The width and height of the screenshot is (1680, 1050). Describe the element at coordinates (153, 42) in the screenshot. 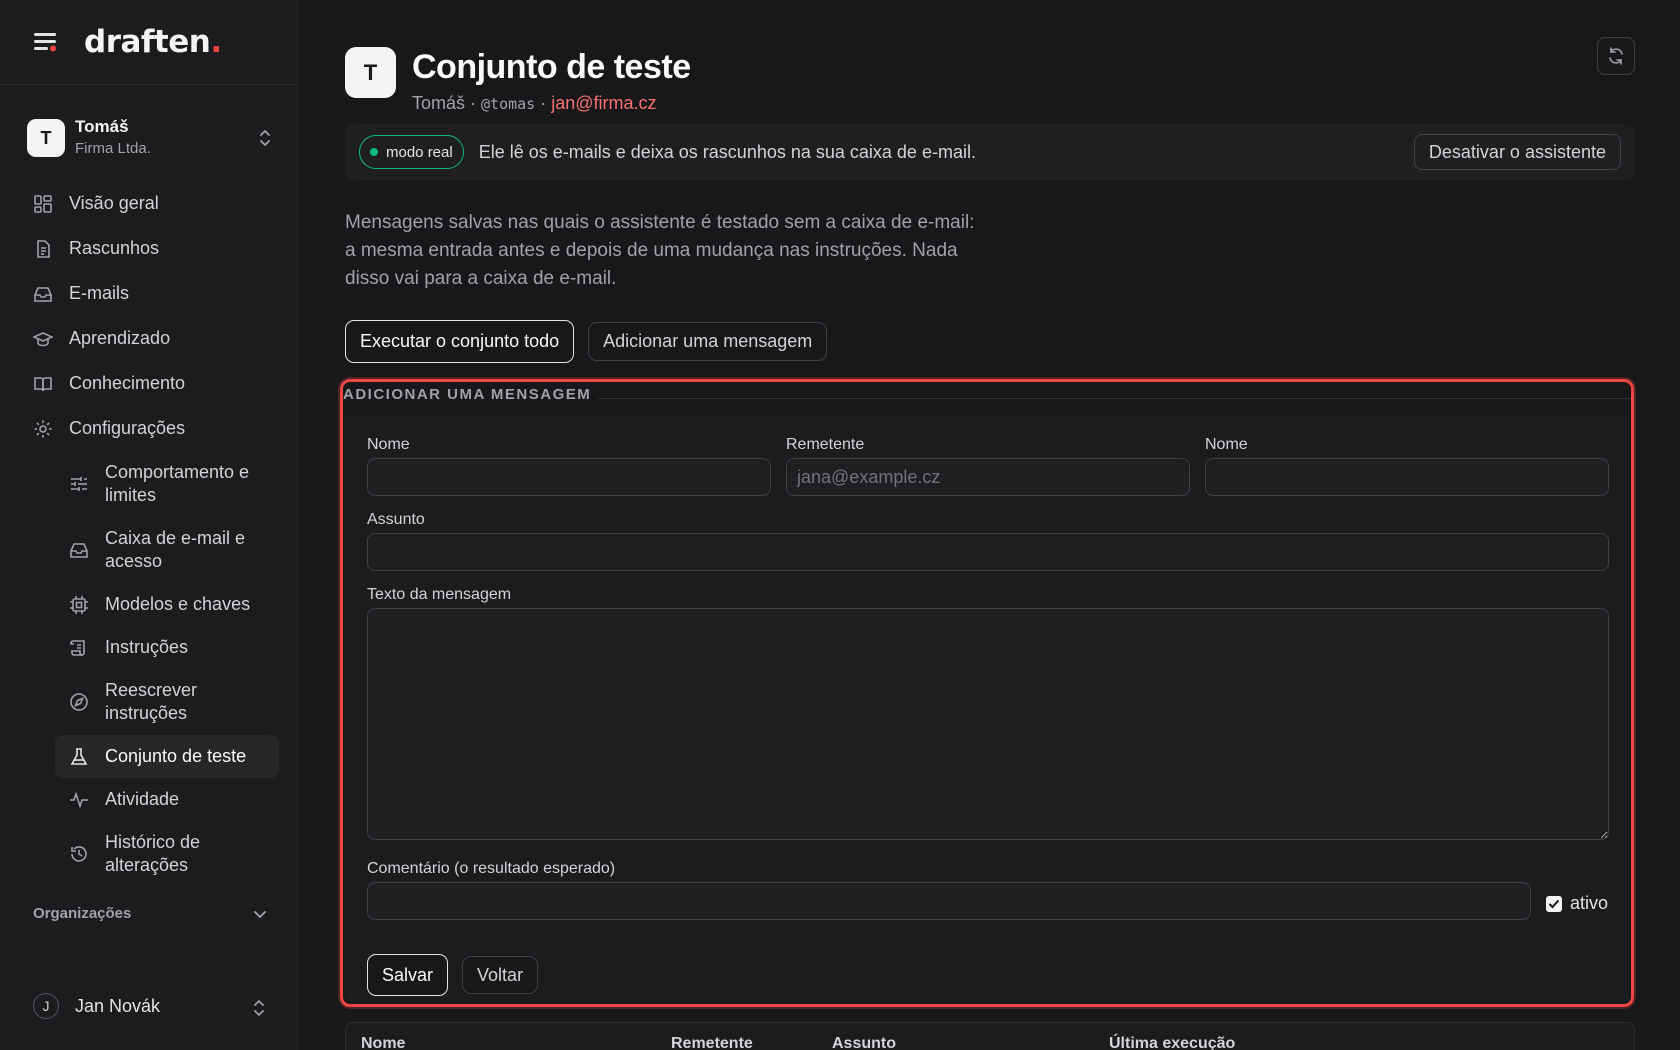

I see `app-logo: draften.` at that location.